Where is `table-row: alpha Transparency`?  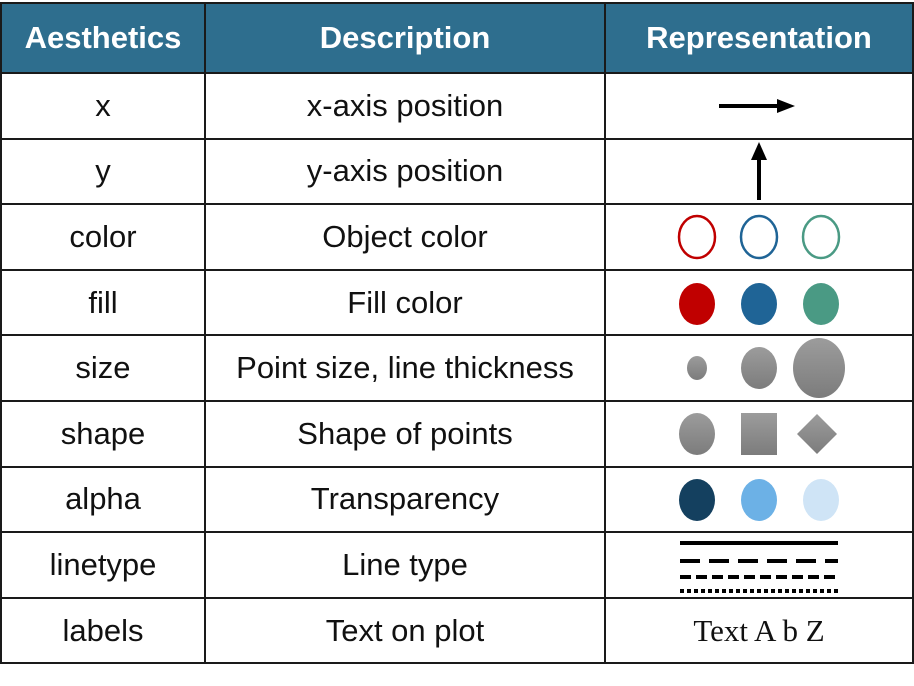
table-row: alpha Transparency is located at coordinates (457, 499).